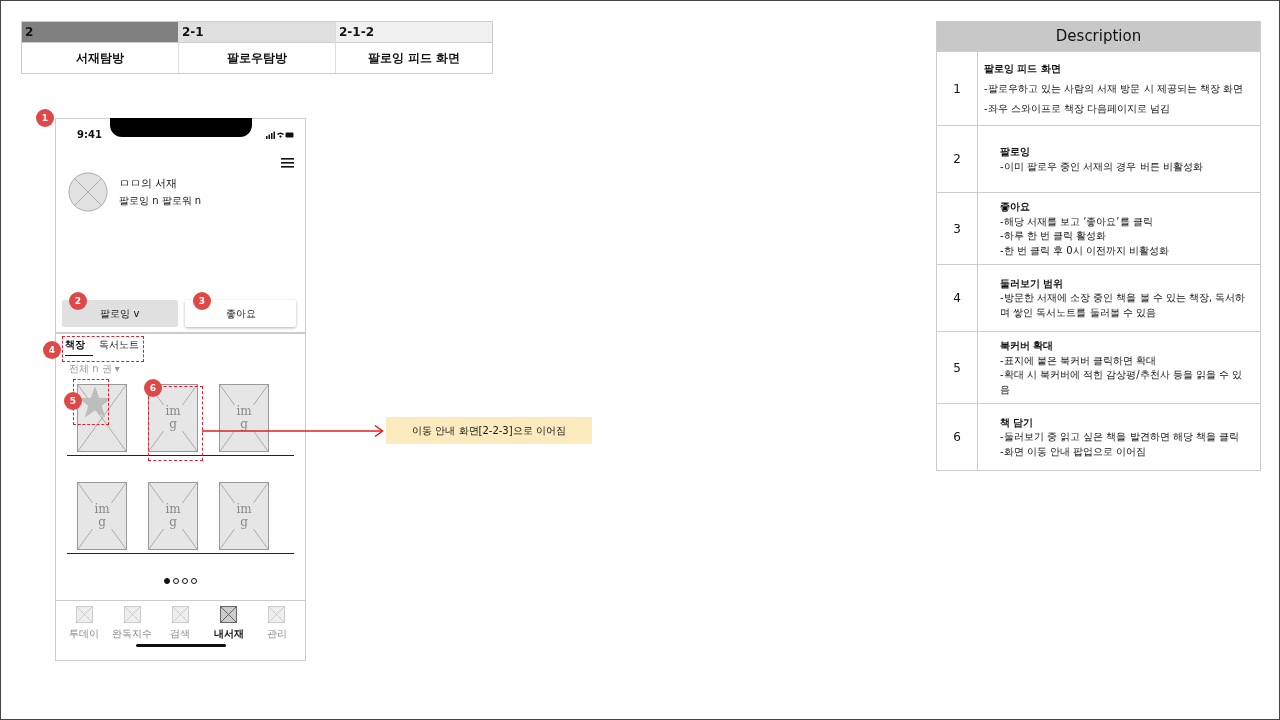  Describe the element at coordinates (957, 367) in the screenshot. I see `row-number: 5` at that location.